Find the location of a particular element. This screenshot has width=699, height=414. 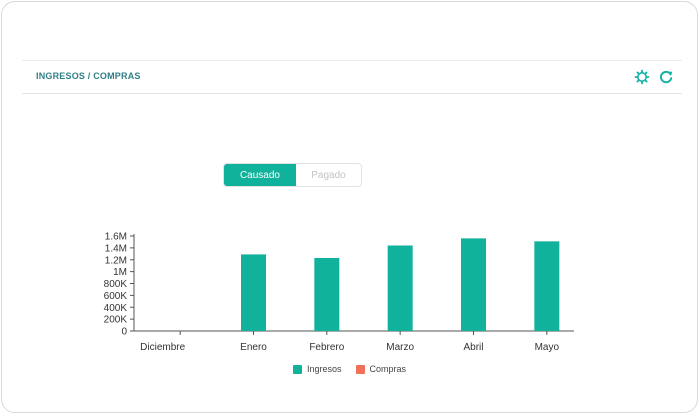

y-tick-label: 200K is located at coordinates (116, 320).